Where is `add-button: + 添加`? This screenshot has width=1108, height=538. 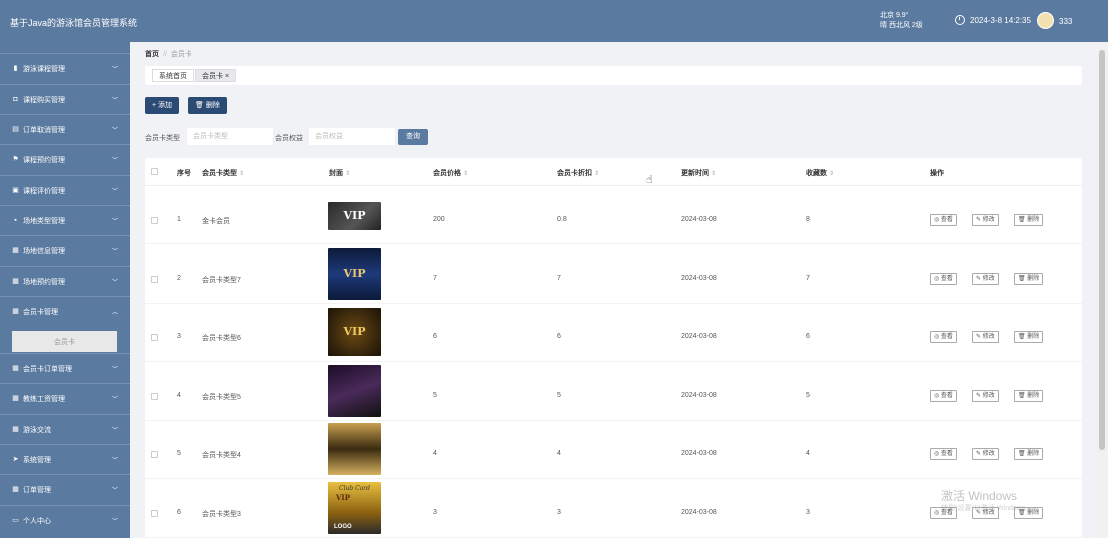 add-button: + 添加 is located at coordinates (162, 105).